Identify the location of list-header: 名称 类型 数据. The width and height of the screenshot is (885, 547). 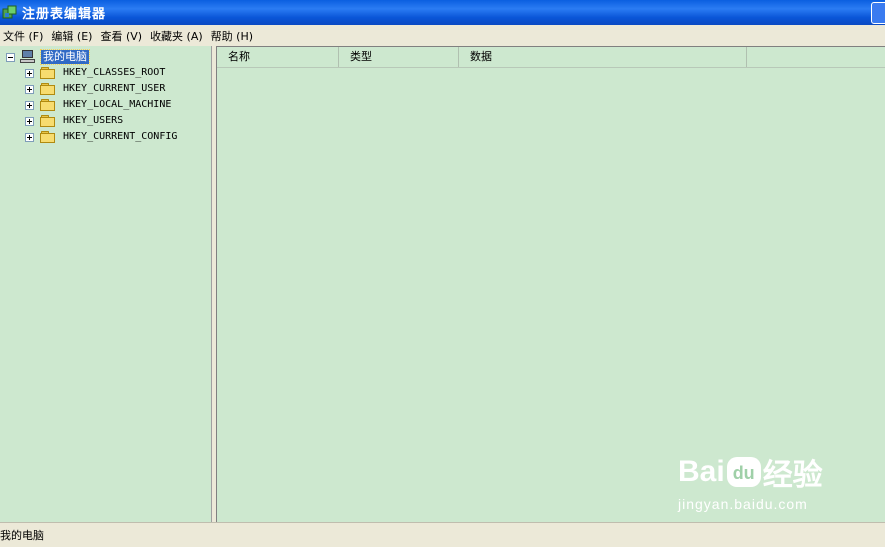
(551, 57).